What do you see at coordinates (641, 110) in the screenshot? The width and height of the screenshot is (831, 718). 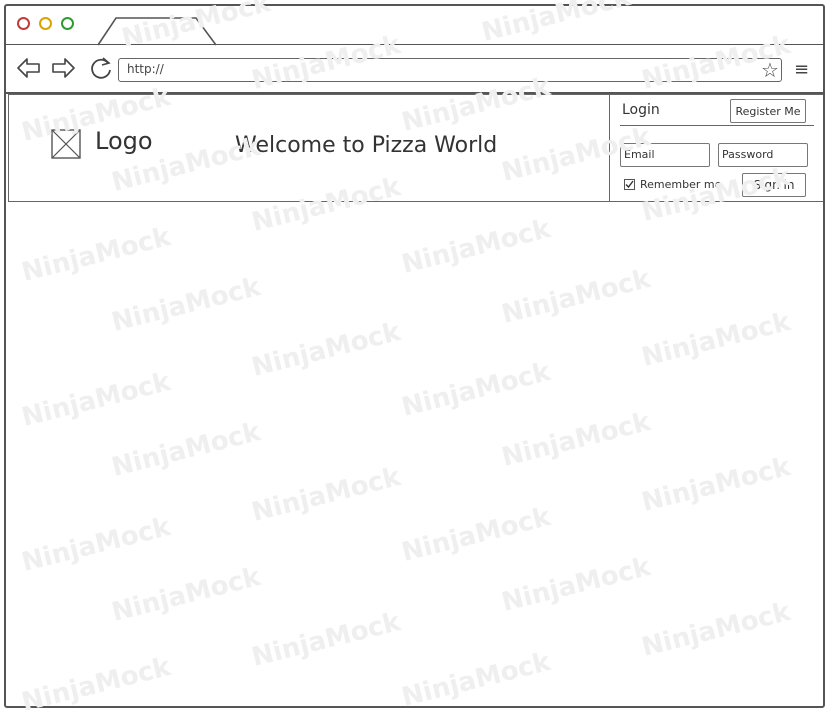 I see `login-title: Login` at bounding box center [641, 110].